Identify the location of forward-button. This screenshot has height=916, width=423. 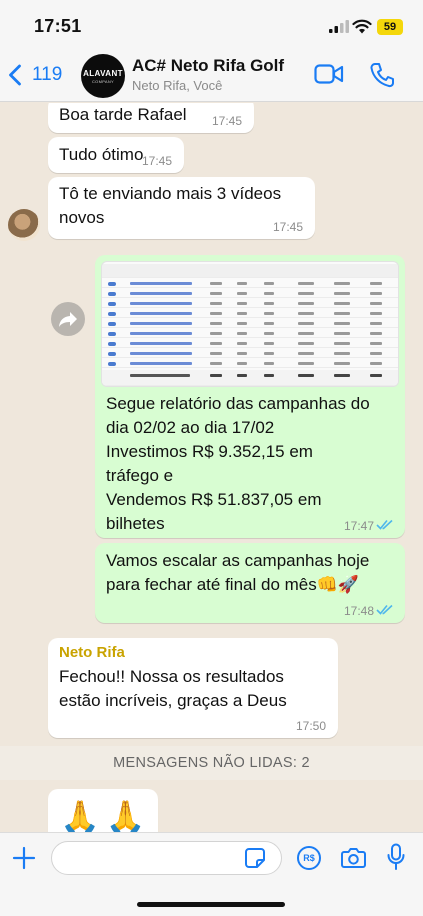
(68, 319).